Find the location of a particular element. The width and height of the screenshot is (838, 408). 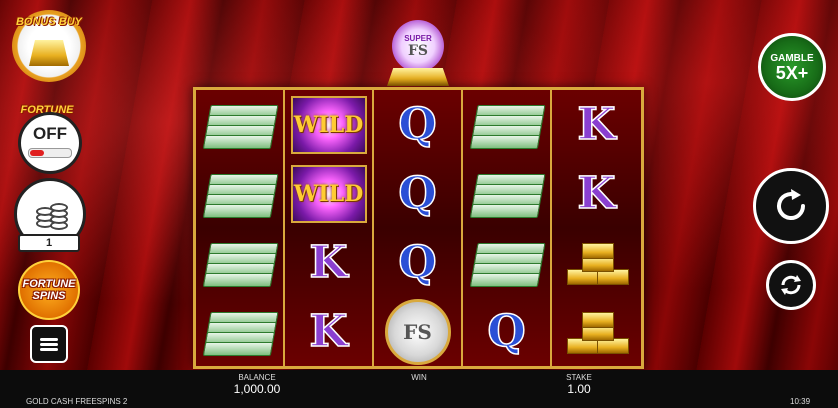

reel-2: WILD WILD K K is located at coordinates (329, 228).